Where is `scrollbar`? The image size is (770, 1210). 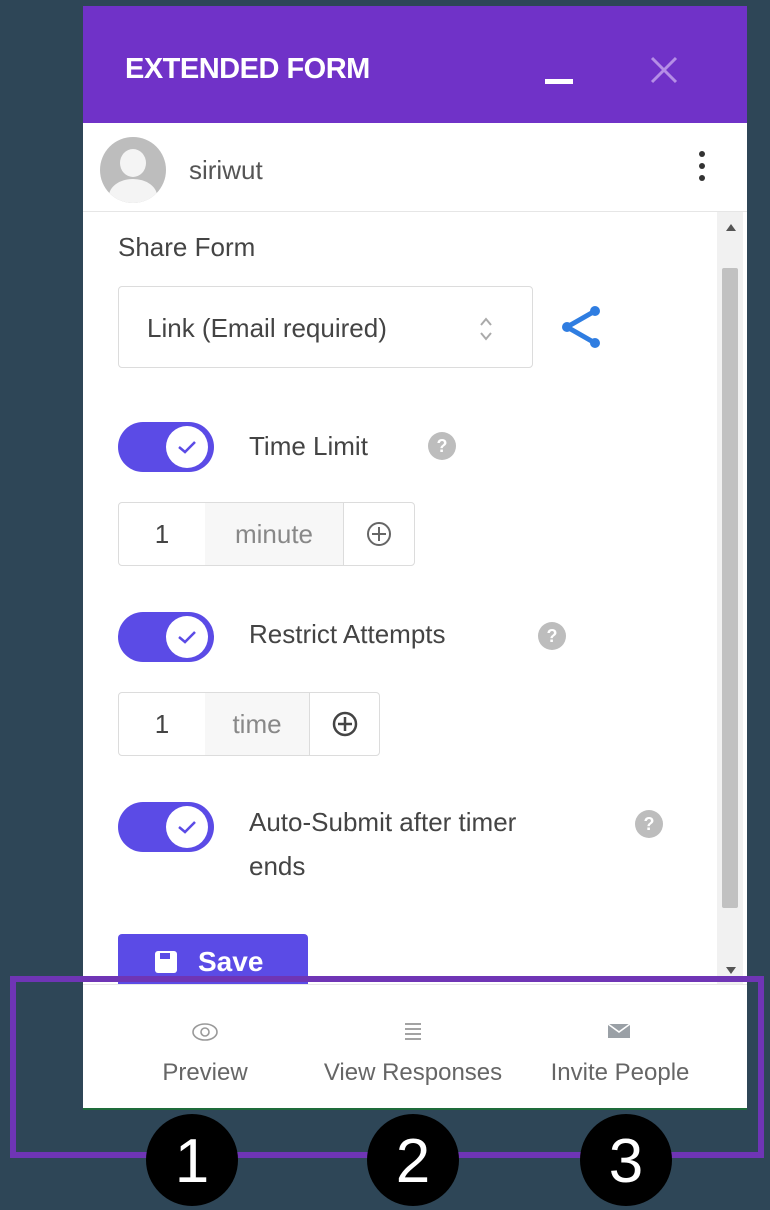 scrollbar is located at coordinates (730, 598).